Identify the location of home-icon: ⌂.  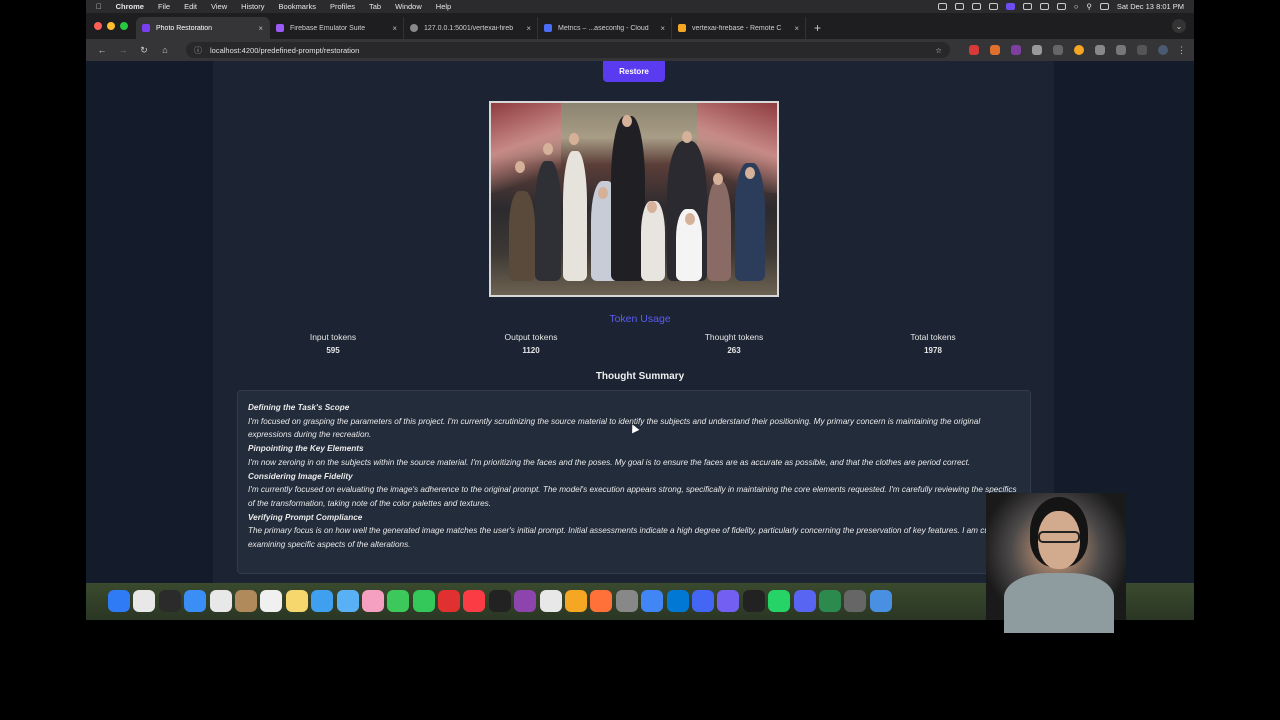
(165, 50).